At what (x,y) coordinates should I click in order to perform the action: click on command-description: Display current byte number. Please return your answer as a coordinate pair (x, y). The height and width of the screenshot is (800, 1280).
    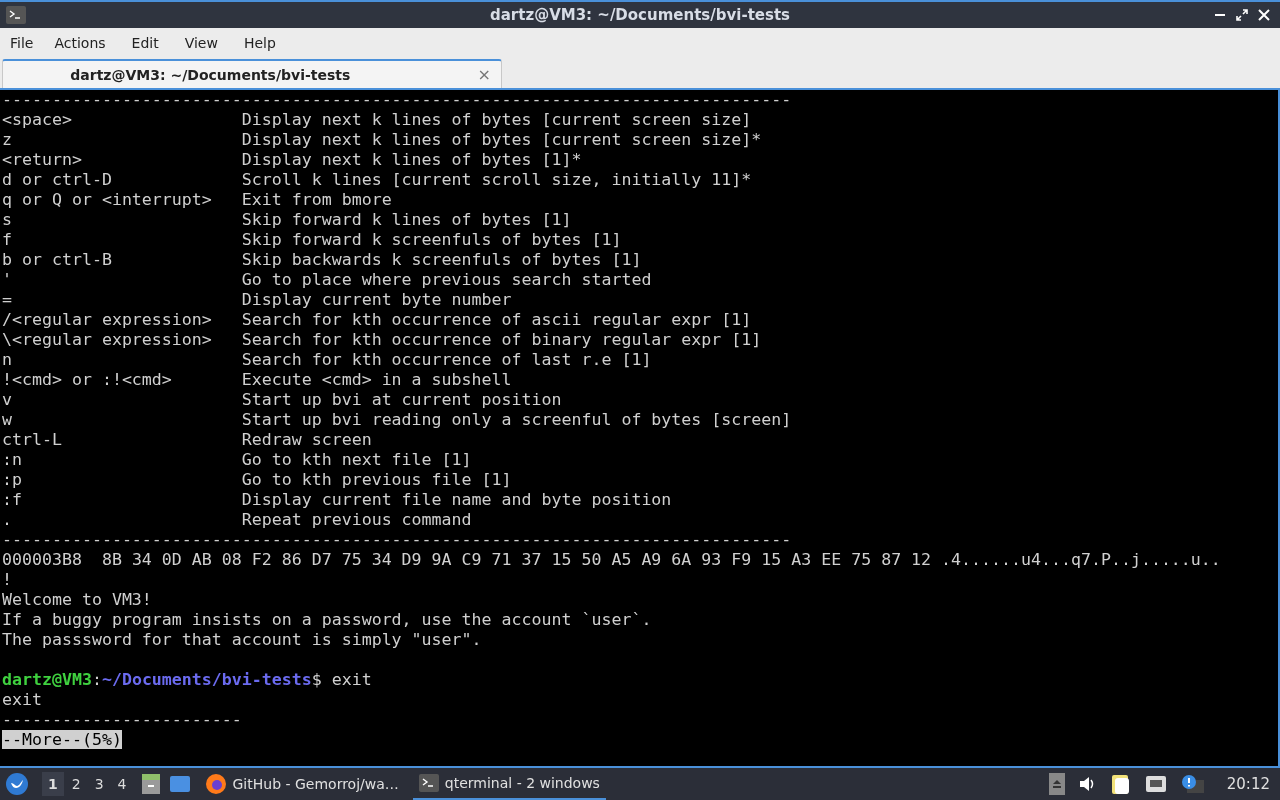
    Looking at the image, I should click on (376, 299).